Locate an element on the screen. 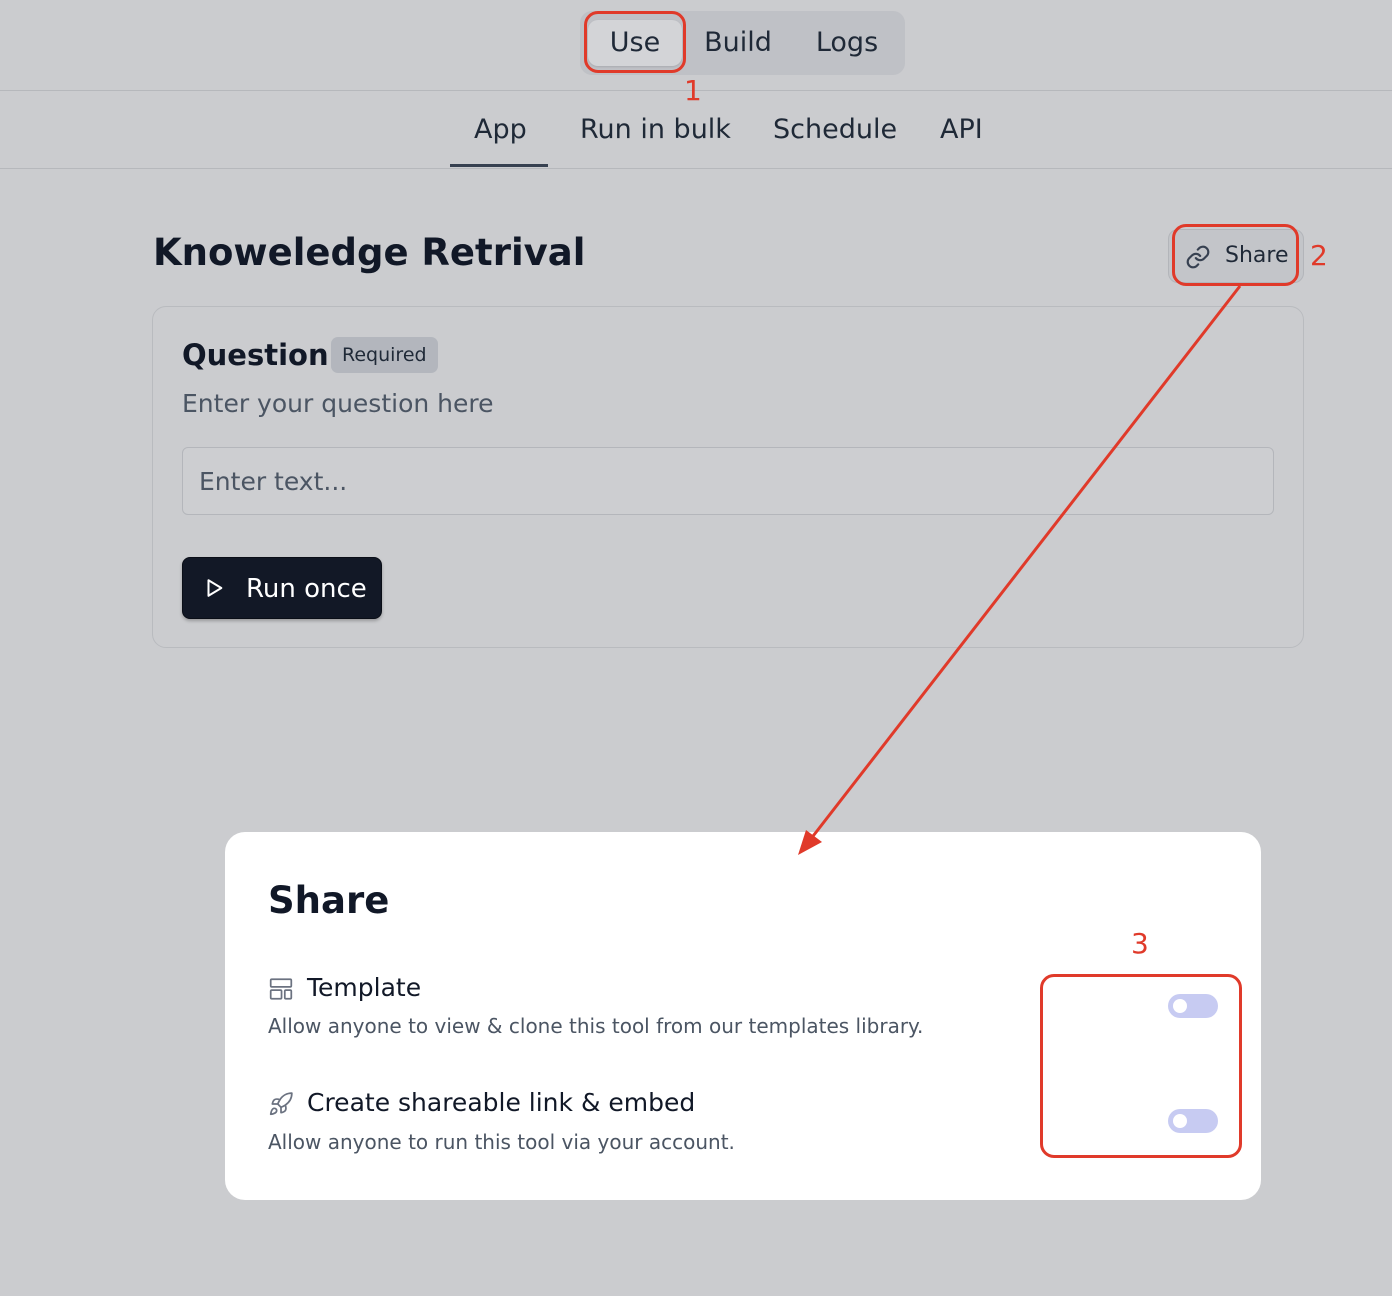 The image size is (1392, 1296). annotation-arrow is located at coordinates (1020, 570).